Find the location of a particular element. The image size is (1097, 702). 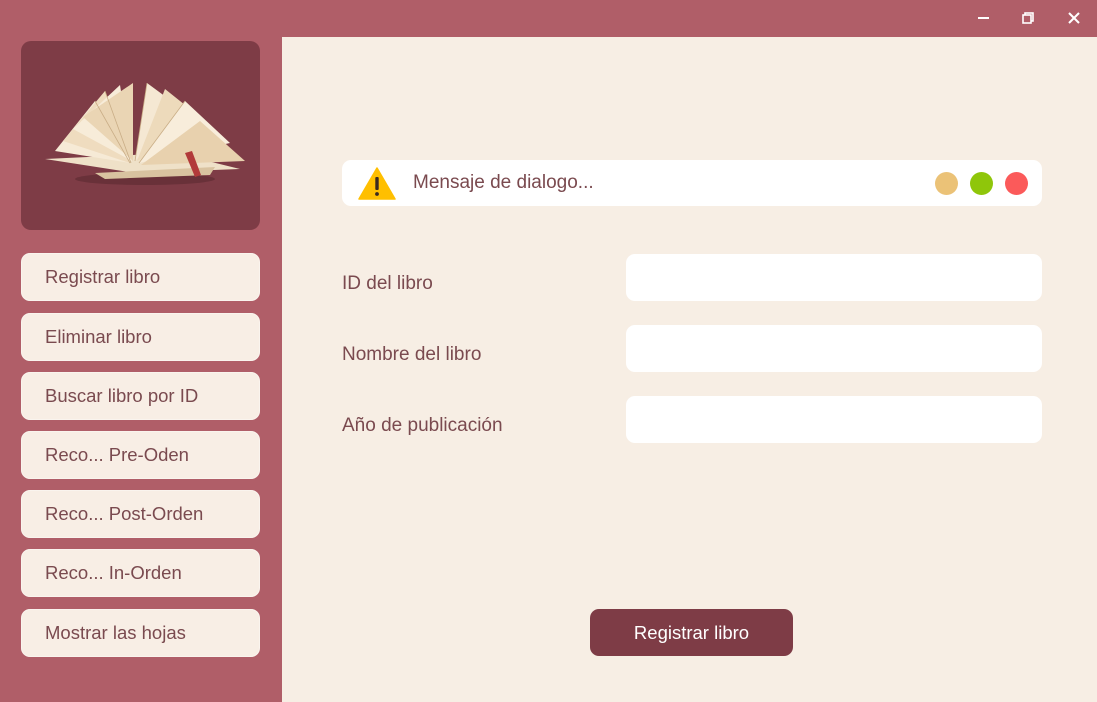

logo-card is located at coordinates (140, 135).